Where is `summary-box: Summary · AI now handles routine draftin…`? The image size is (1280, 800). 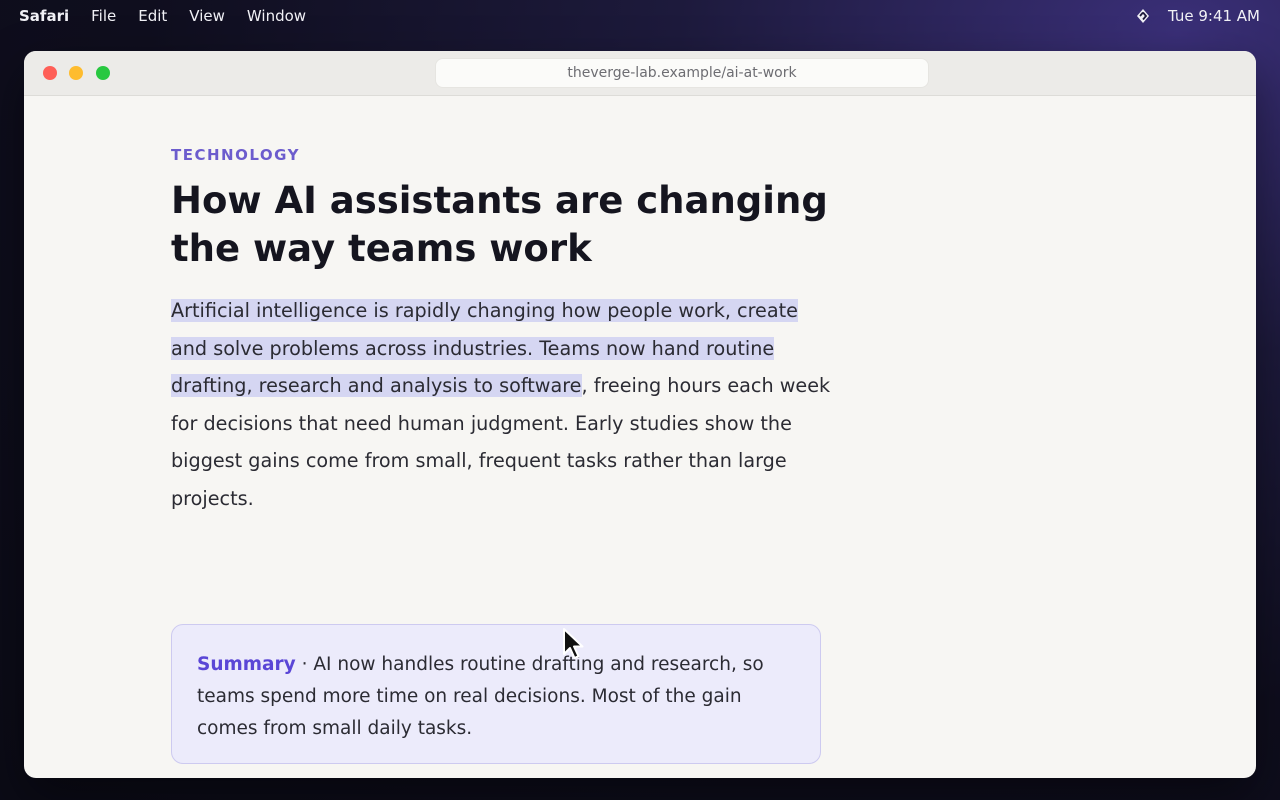
summary-box: Summary · AI now handles routine draftin… is located at coordinates (496, 694).